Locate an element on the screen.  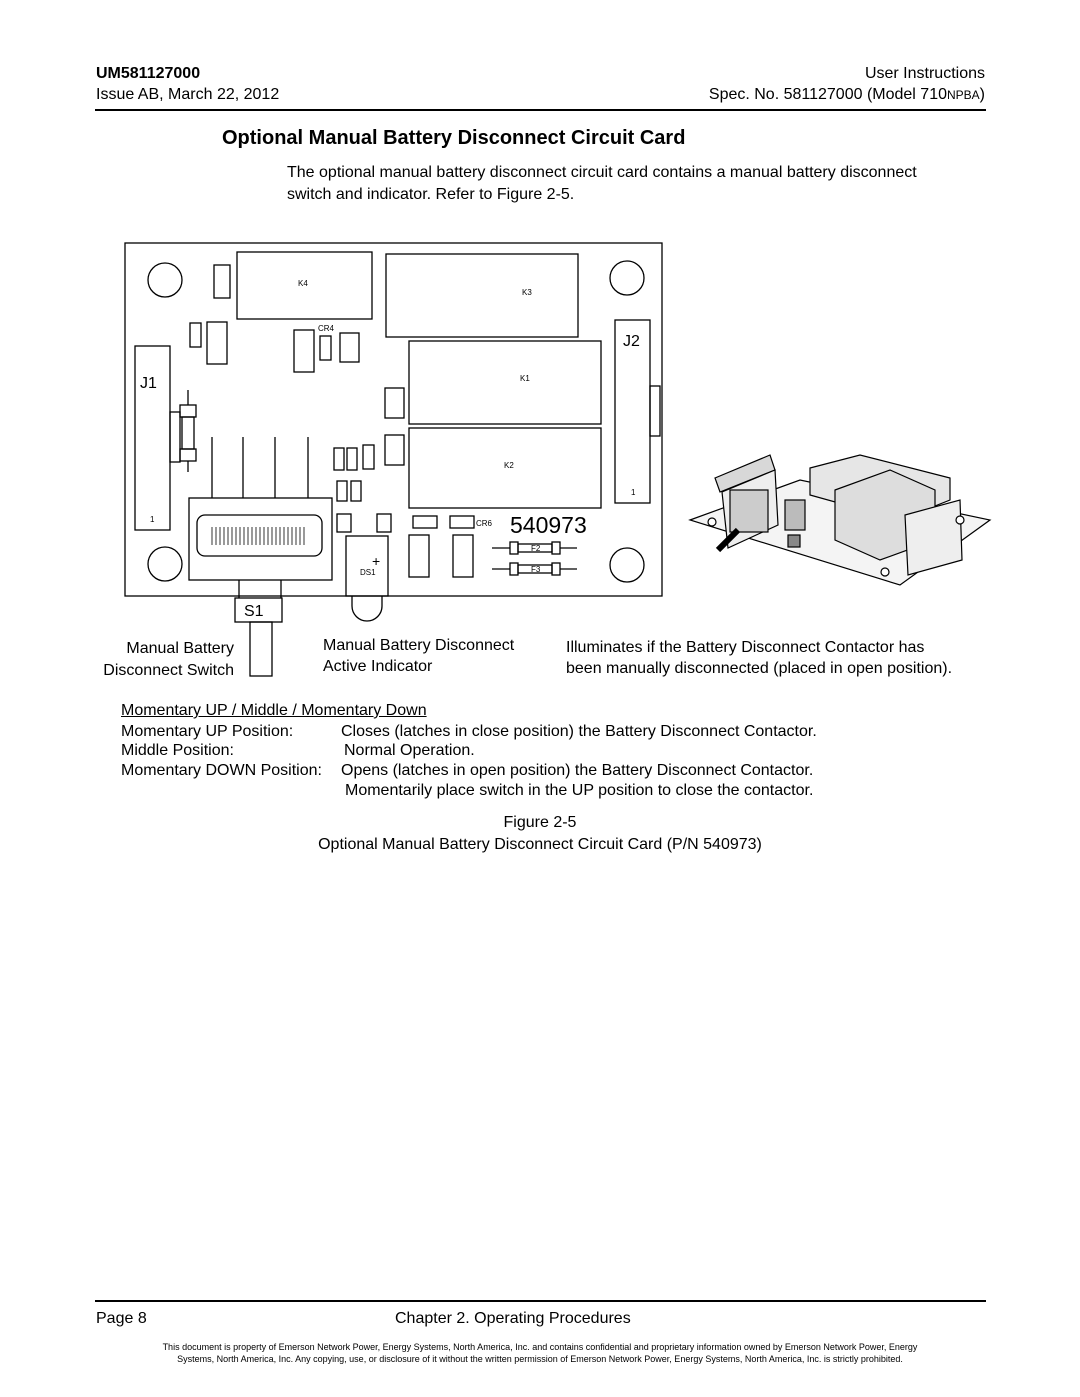
callout-switch-line1: Manual Battery is located at coordinates (180, 648).